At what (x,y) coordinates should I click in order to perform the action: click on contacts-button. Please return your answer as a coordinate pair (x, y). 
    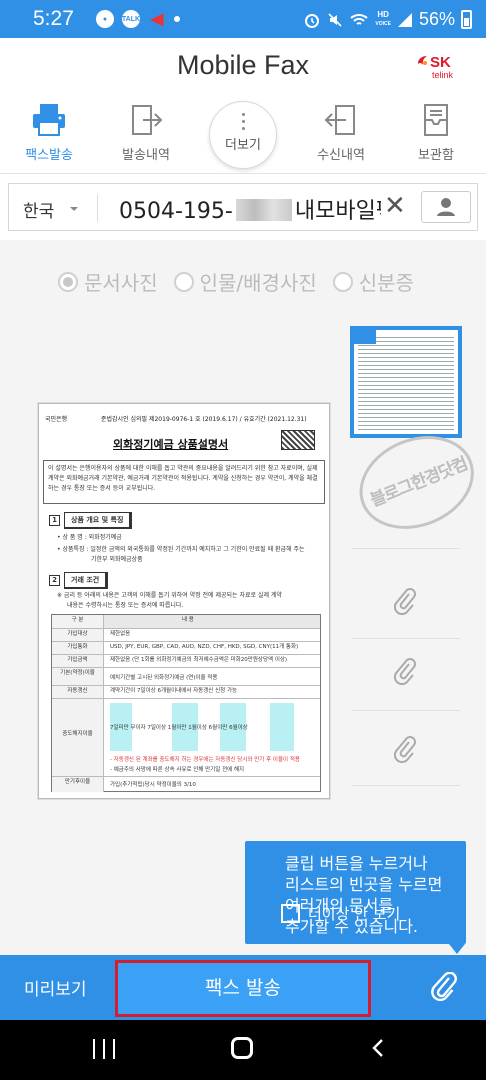
    Looking at the image, I should click on (446, 207).